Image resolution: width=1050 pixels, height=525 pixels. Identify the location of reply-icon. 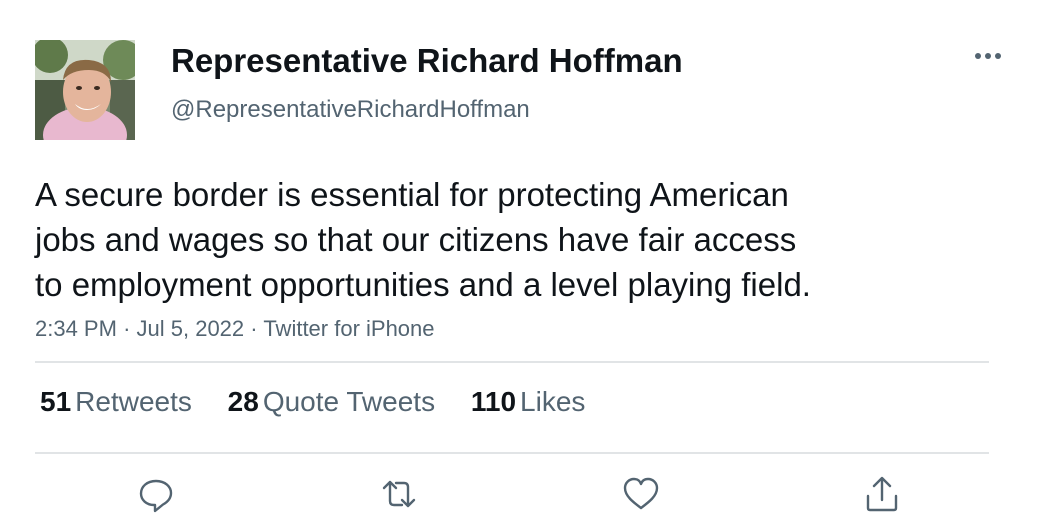
(156, 496).